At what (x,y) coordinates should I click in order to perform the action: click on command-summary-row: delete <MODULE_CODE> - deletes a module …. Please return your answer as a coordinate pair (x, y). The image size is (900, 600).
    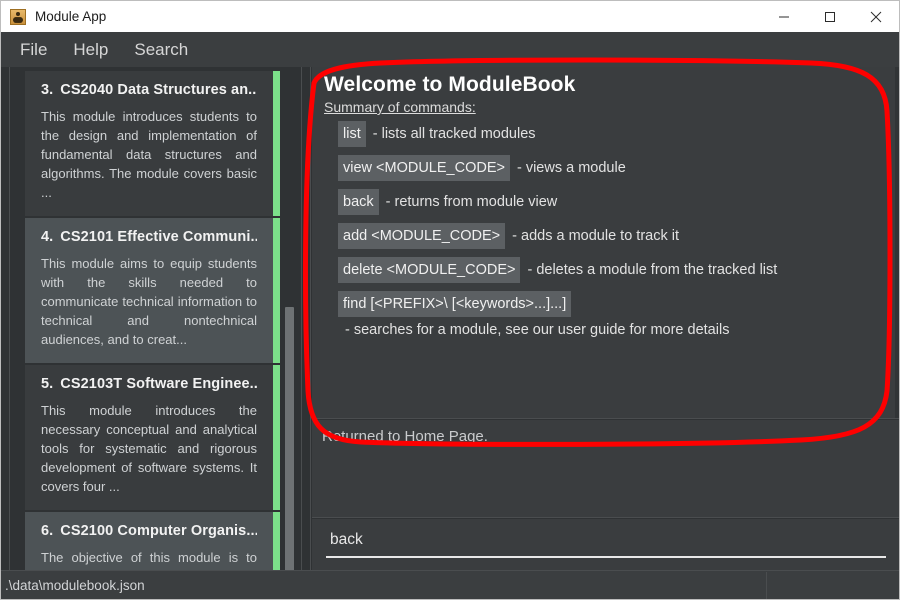
    Looking at the image, I should click on (613, 270).